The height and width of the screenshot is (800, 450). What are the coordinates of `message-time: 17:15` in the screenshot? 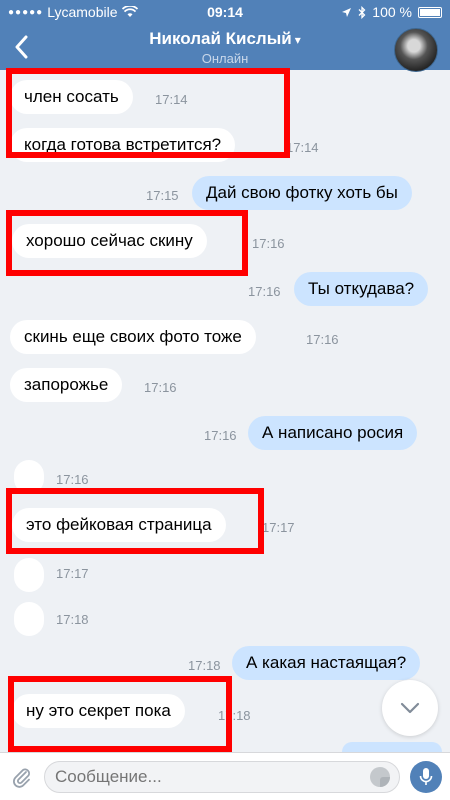 It's located at (162, 195).